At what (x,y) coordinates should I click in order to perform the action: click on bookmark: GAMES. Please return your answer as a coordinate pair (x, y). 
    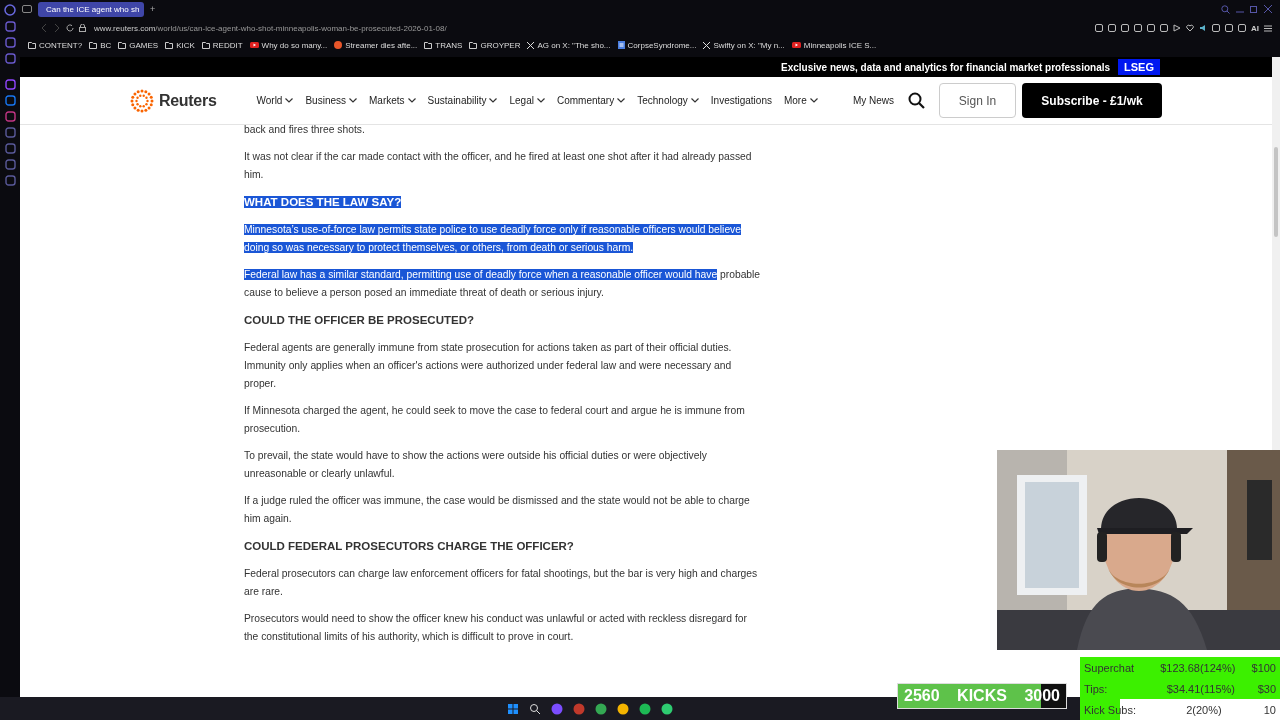
    Looking at the image, I should click on (138, 45).